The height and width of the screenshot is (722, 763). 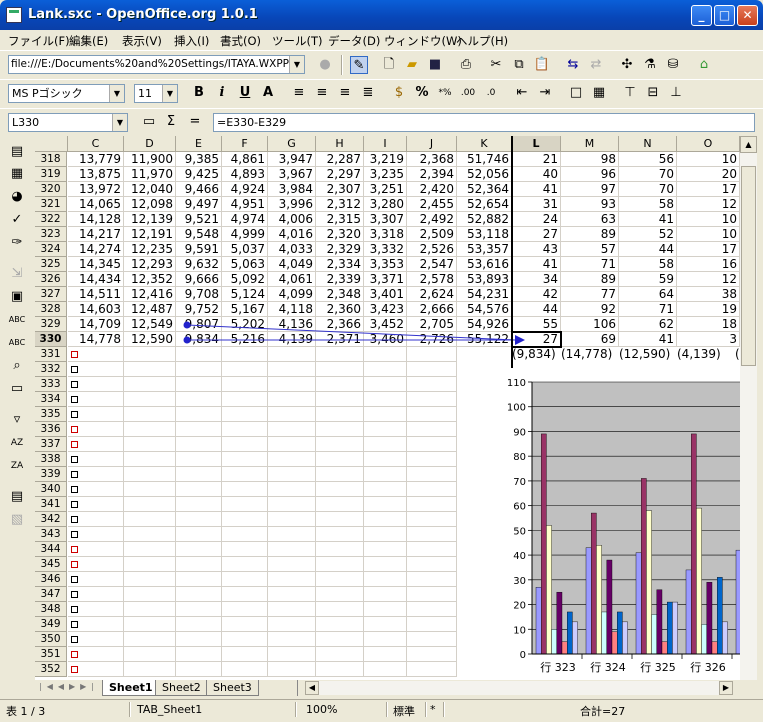 I want to click on edit-file-icon: ✎, so click(x=359, y=65).